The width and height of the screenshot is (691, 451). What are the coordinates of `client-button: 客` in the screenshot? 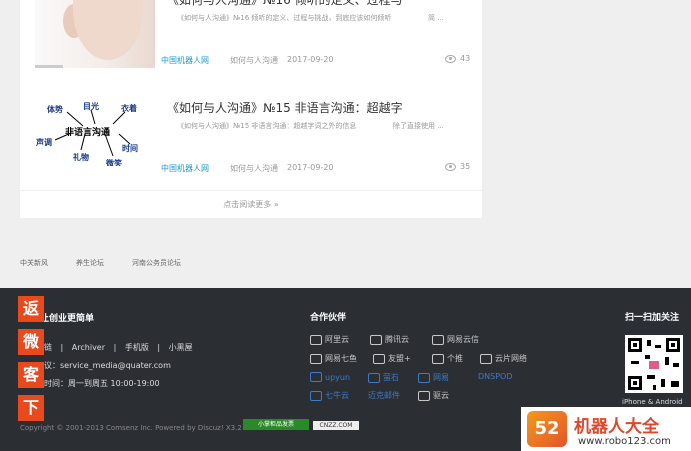 It's located at (31, 375).